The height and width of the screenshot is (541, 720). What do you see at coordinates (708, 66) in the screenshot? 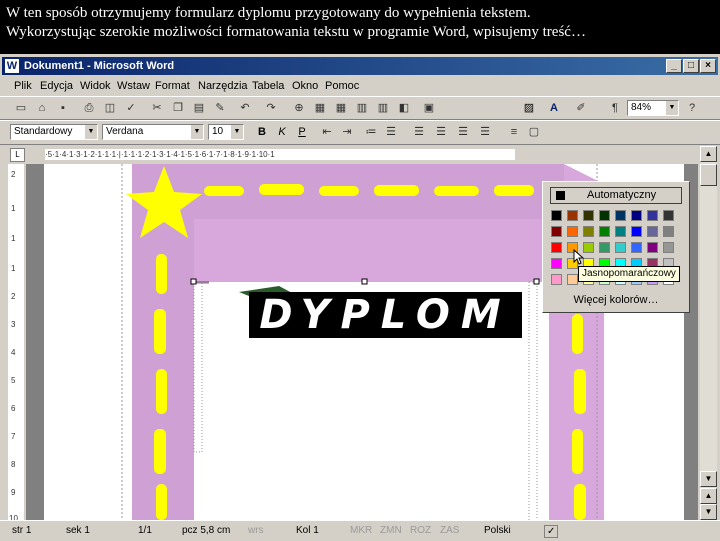
I see `close-button: ×` at bounding box center [708, 66].